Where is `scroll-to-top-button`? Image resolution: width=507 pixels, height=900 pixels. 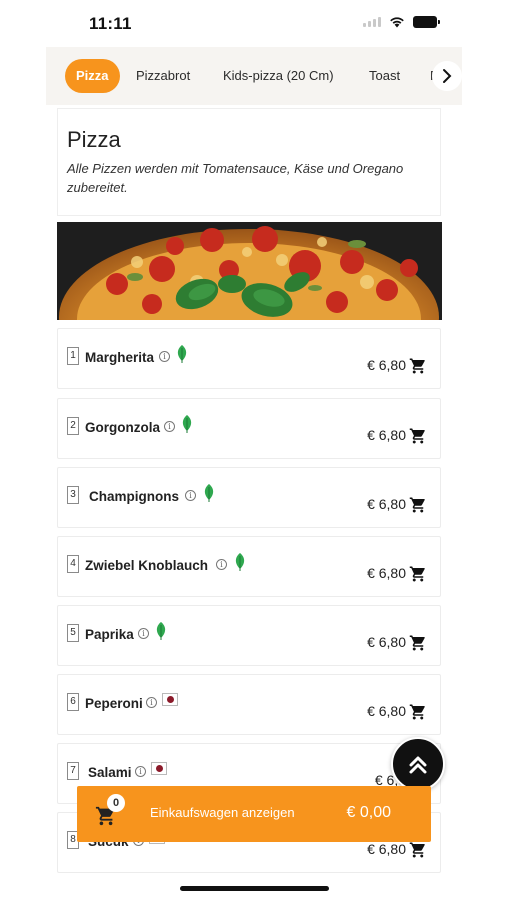 scroll-to-top-button is located at coordinates (418, 764).